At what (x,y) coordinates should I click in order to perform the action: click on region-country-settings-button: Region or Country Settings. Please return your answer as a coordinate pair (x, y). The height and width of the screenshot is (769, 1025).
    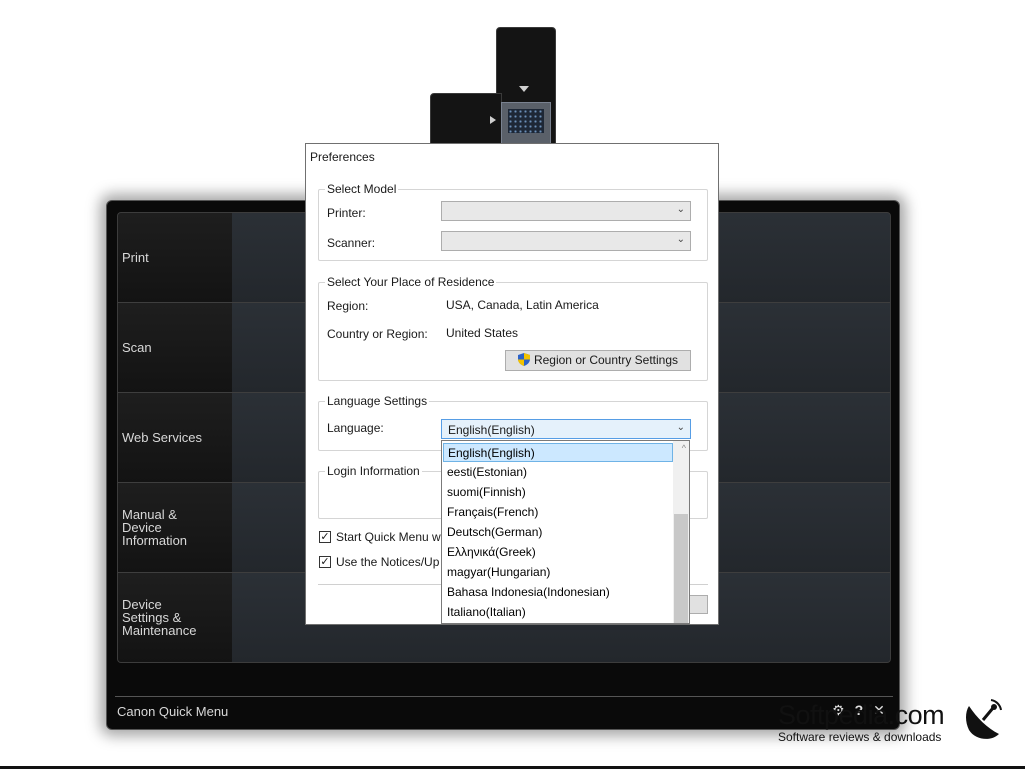
    Looking at the image, I should click on (598, 360).